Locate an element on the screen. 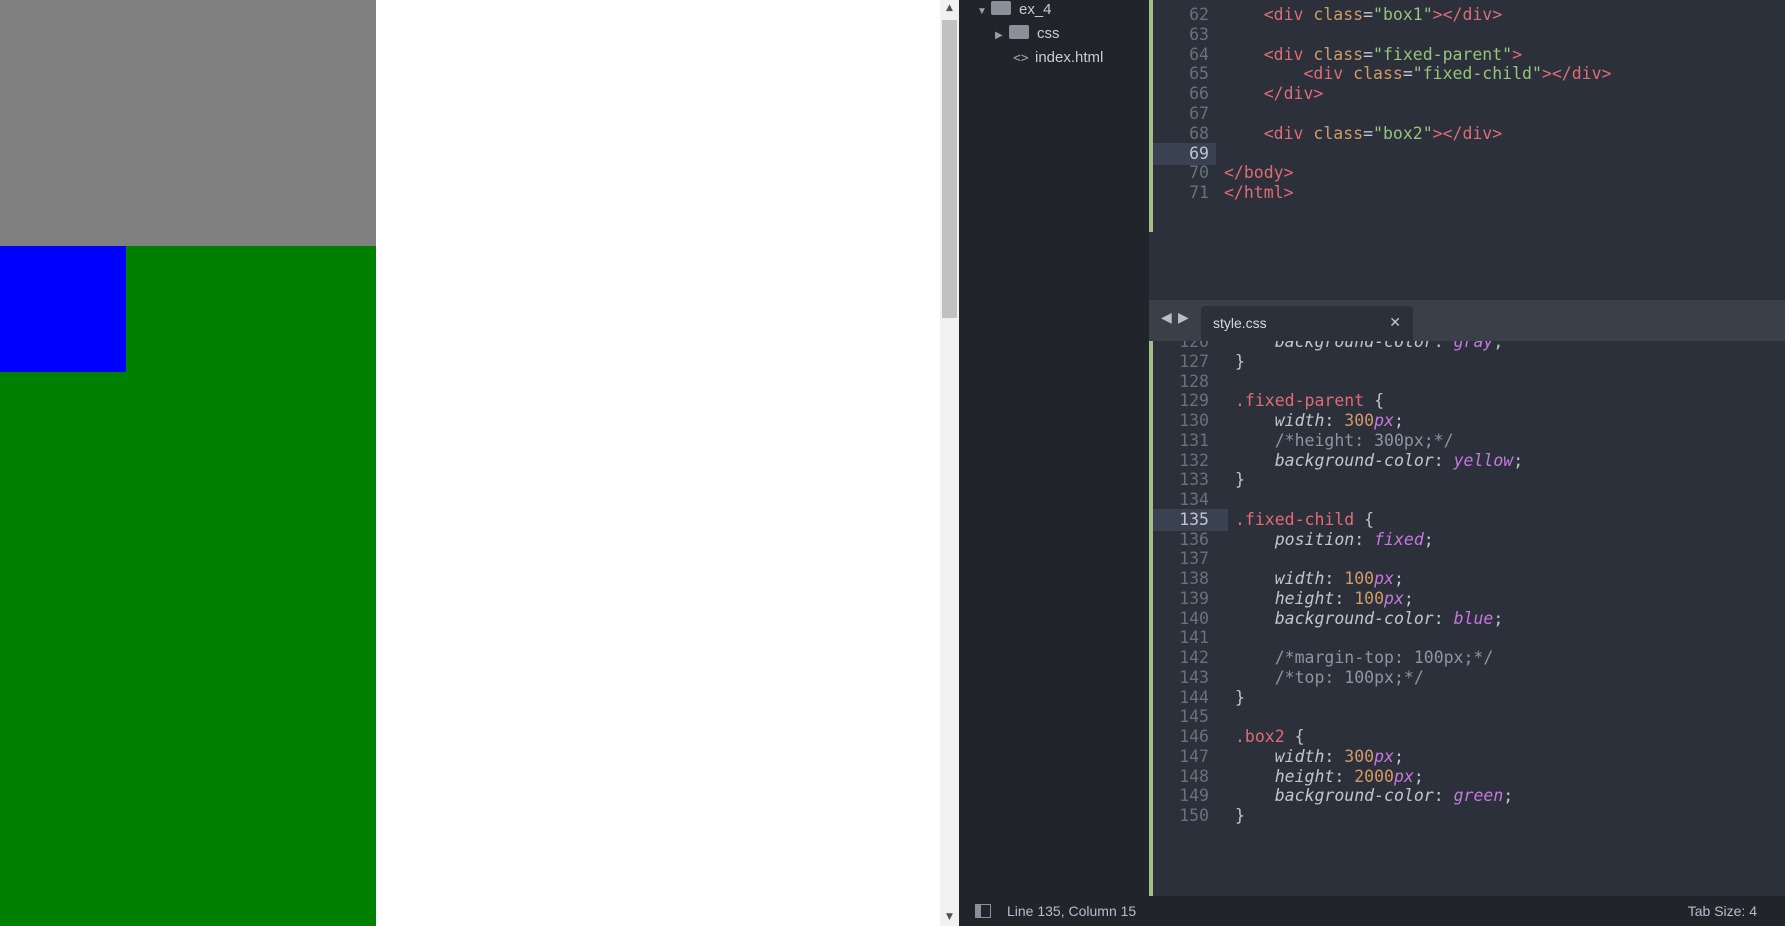 The image size is (1785, 926). code-line: 71 </html> is located at coordinates (1467, 193).